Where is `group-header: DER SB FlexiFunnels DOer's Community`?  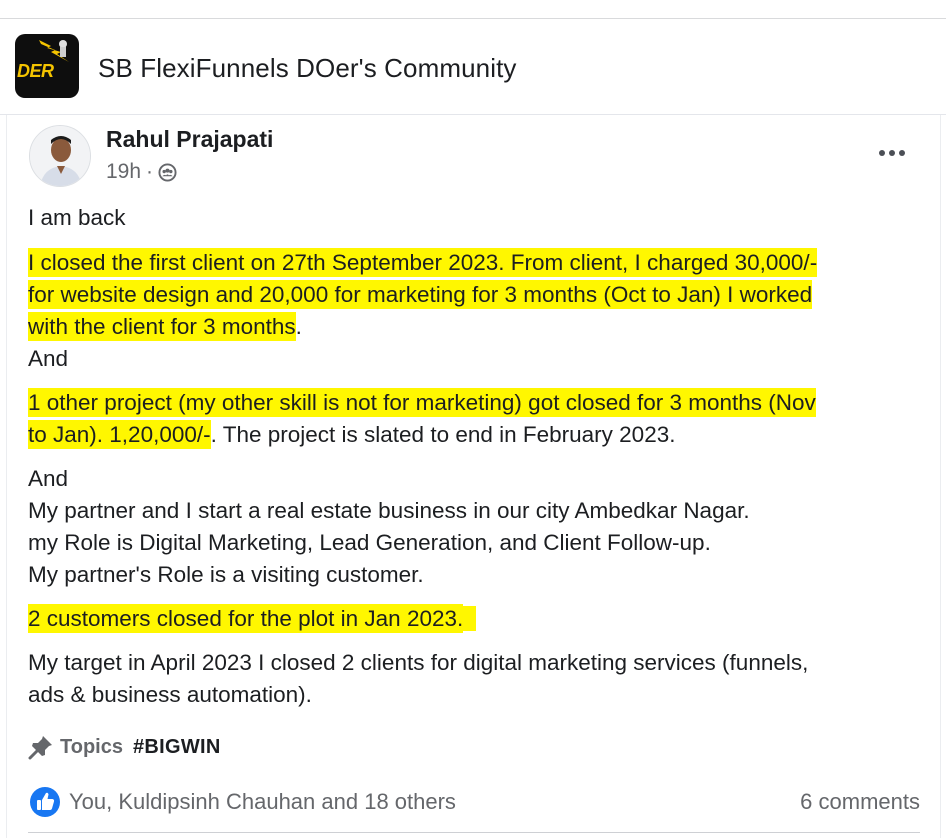
group-header: DER SB FlexiFunnels DOer's Community is located at coordinates (473, 67).